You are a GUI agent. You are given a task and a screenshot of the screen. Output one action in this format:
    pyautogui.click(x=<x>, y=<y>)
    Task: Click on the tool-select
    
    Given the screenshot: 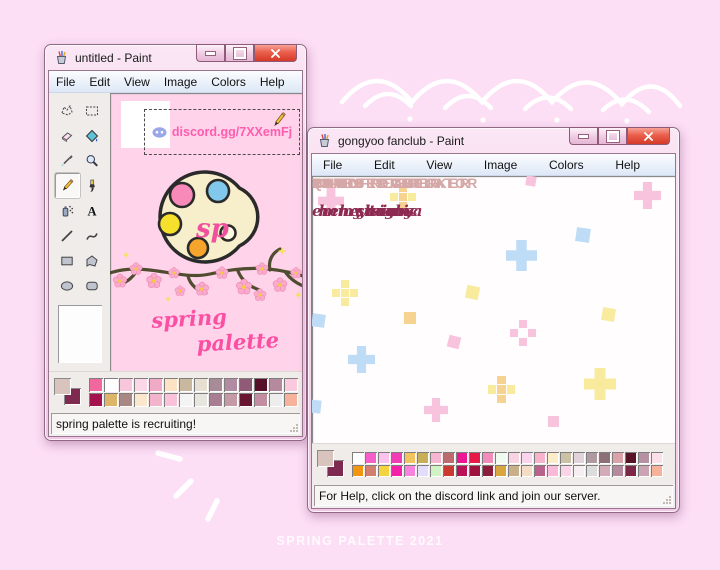 What is the action you would take?
    pyautogui.click(x=92, y=110)
    